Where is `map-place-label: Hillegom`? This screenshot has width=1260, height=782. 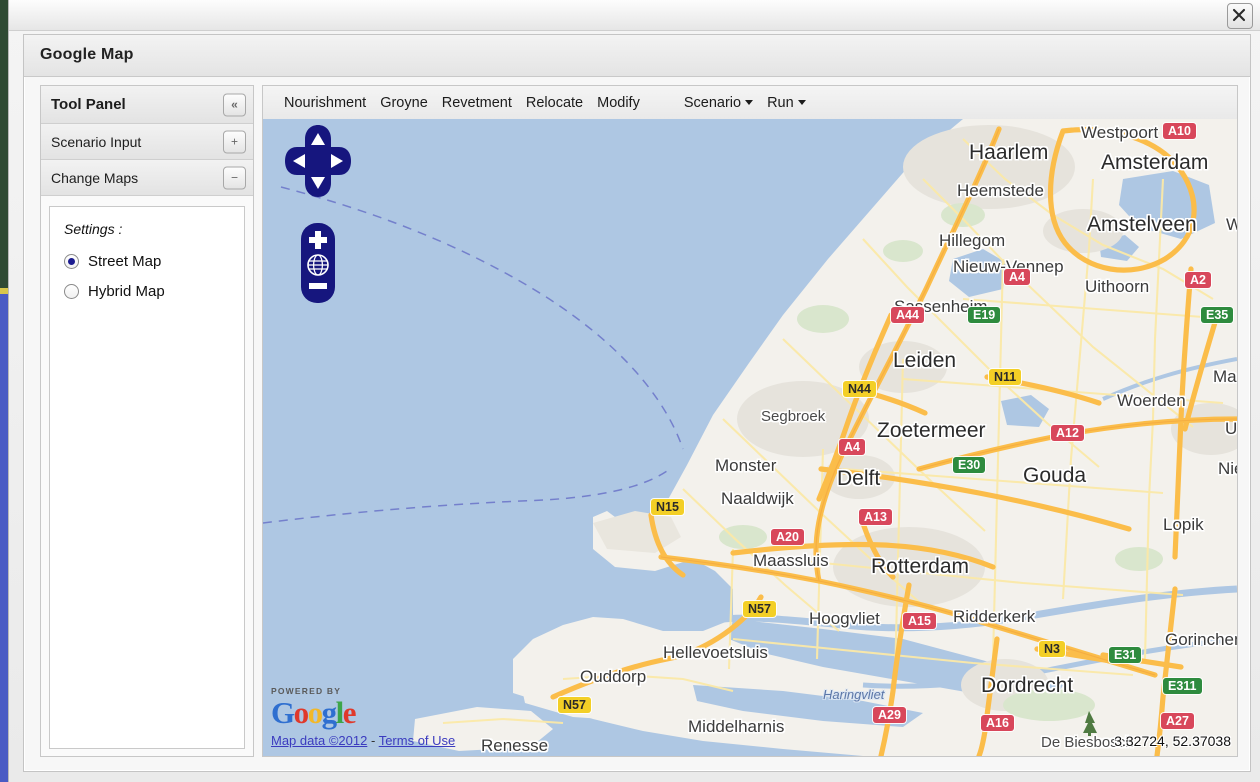 map-place-label: Hillegom is located at coordinates (972, 240).